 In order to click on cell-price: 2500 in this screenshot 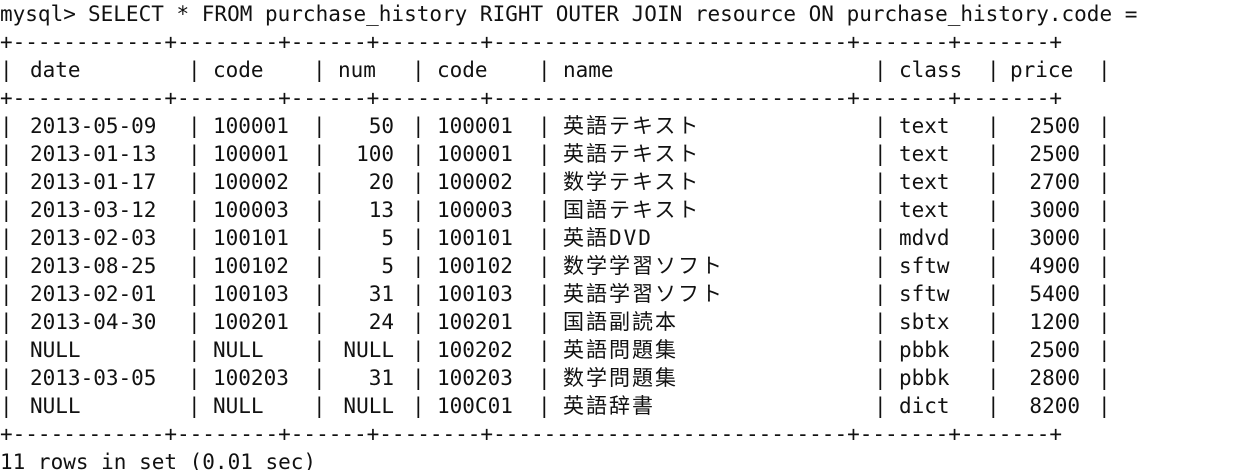, I will do `click(1054, 154)`.